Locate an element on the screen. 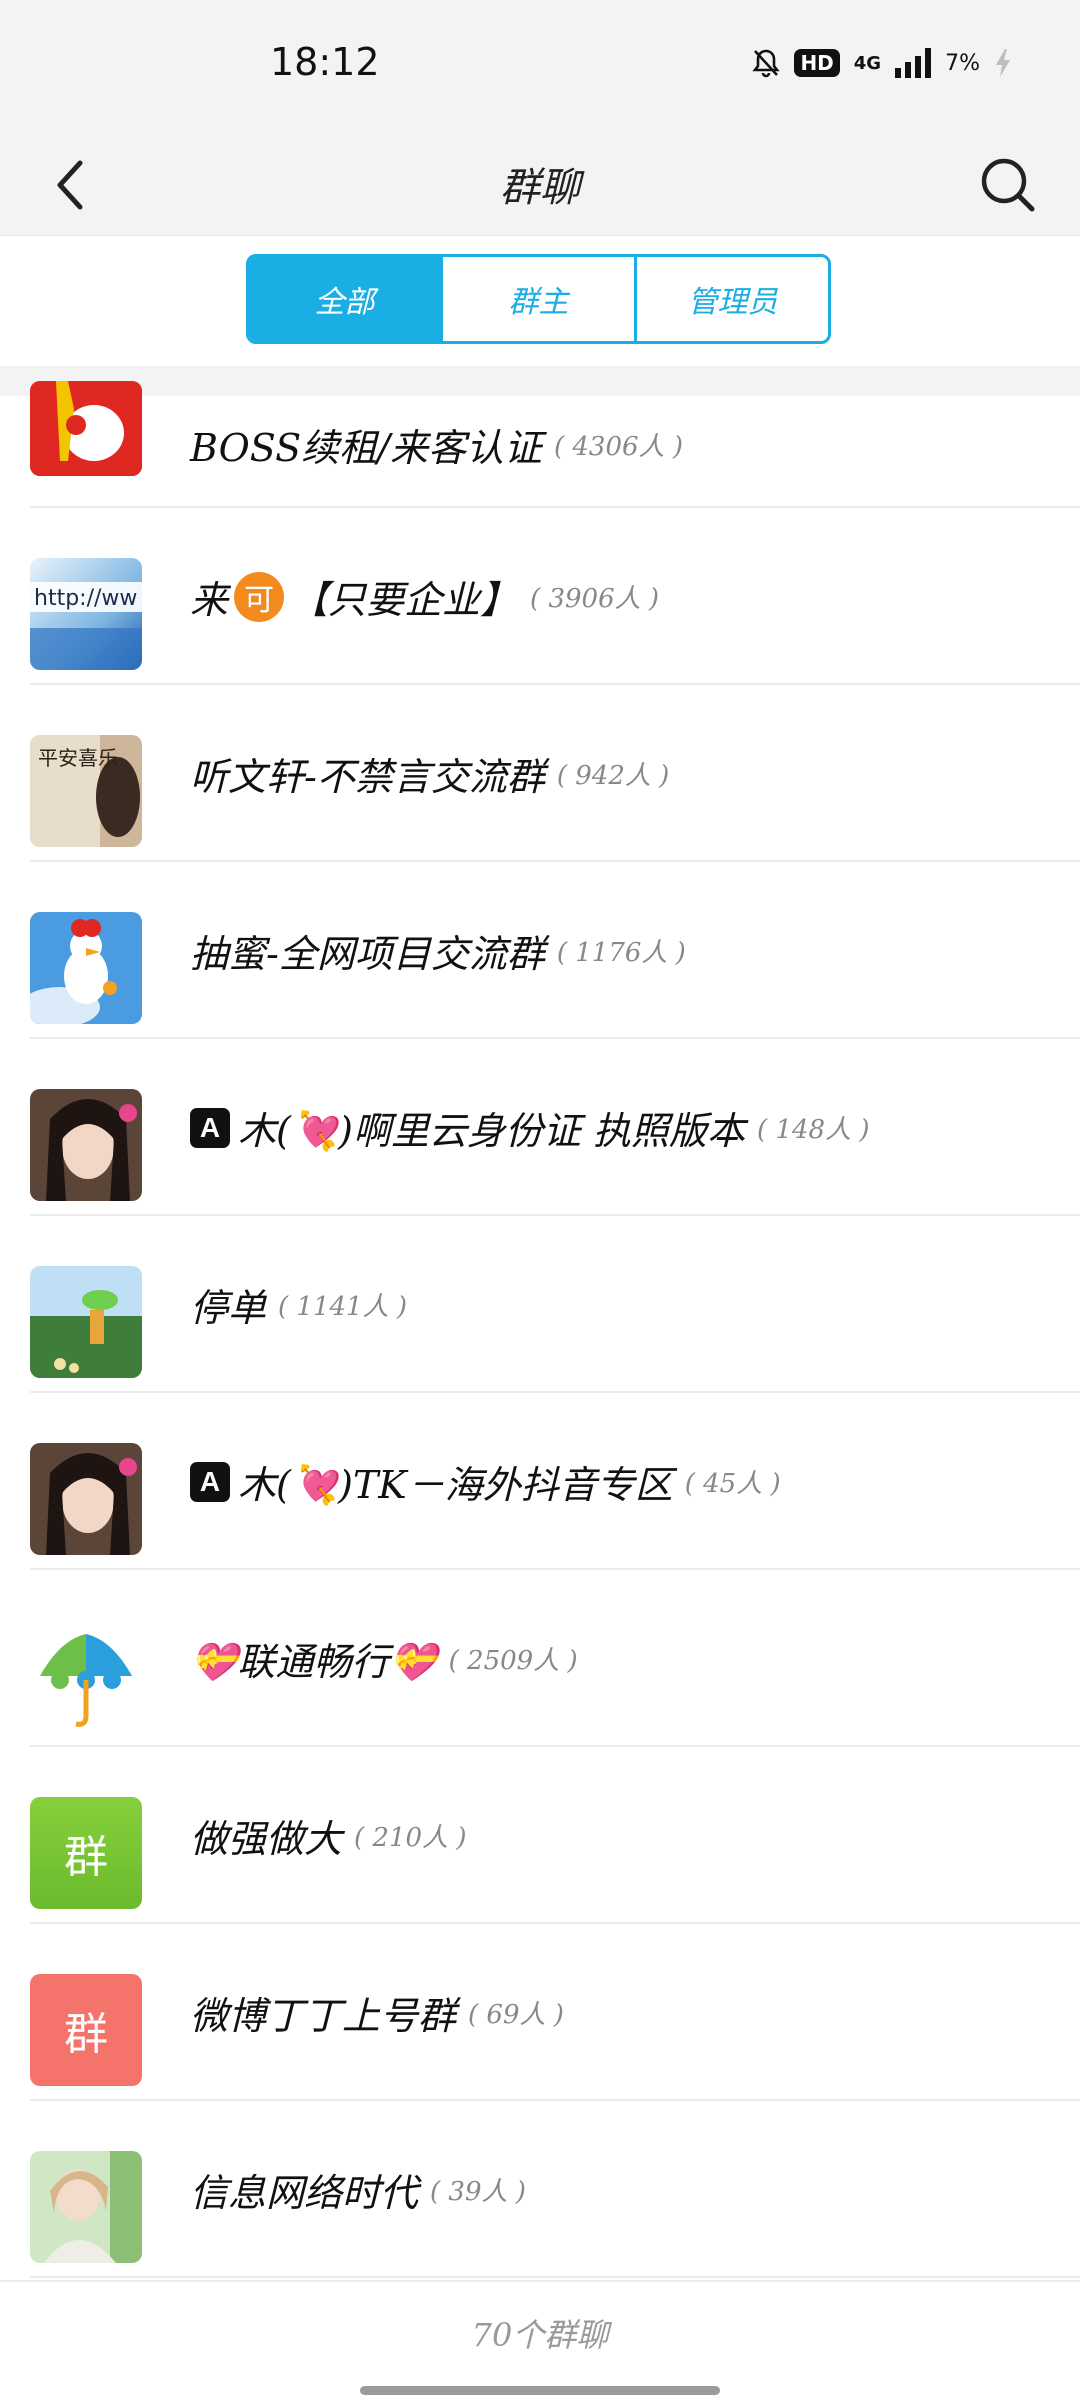  list-item: 💝联通畅行💝 ( 2509人 ) is located at coordinates (540, 1658).